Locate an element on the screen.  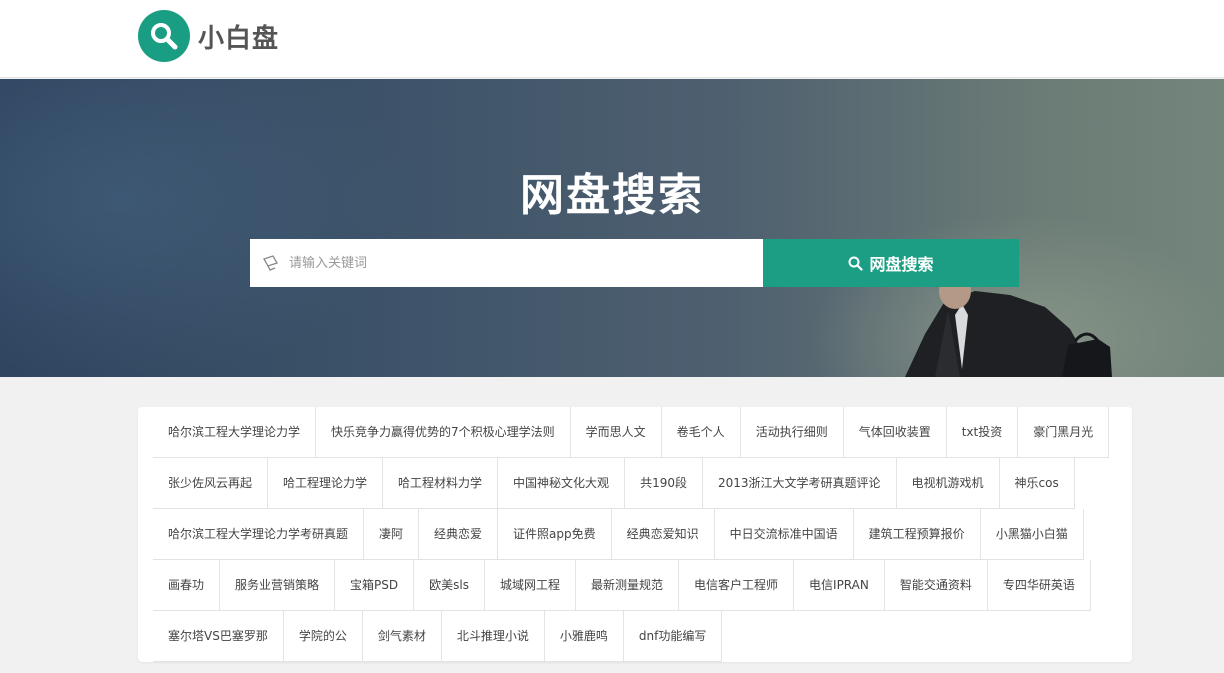
search-button: 网盘搜索 is located at coordinates (891, 263).